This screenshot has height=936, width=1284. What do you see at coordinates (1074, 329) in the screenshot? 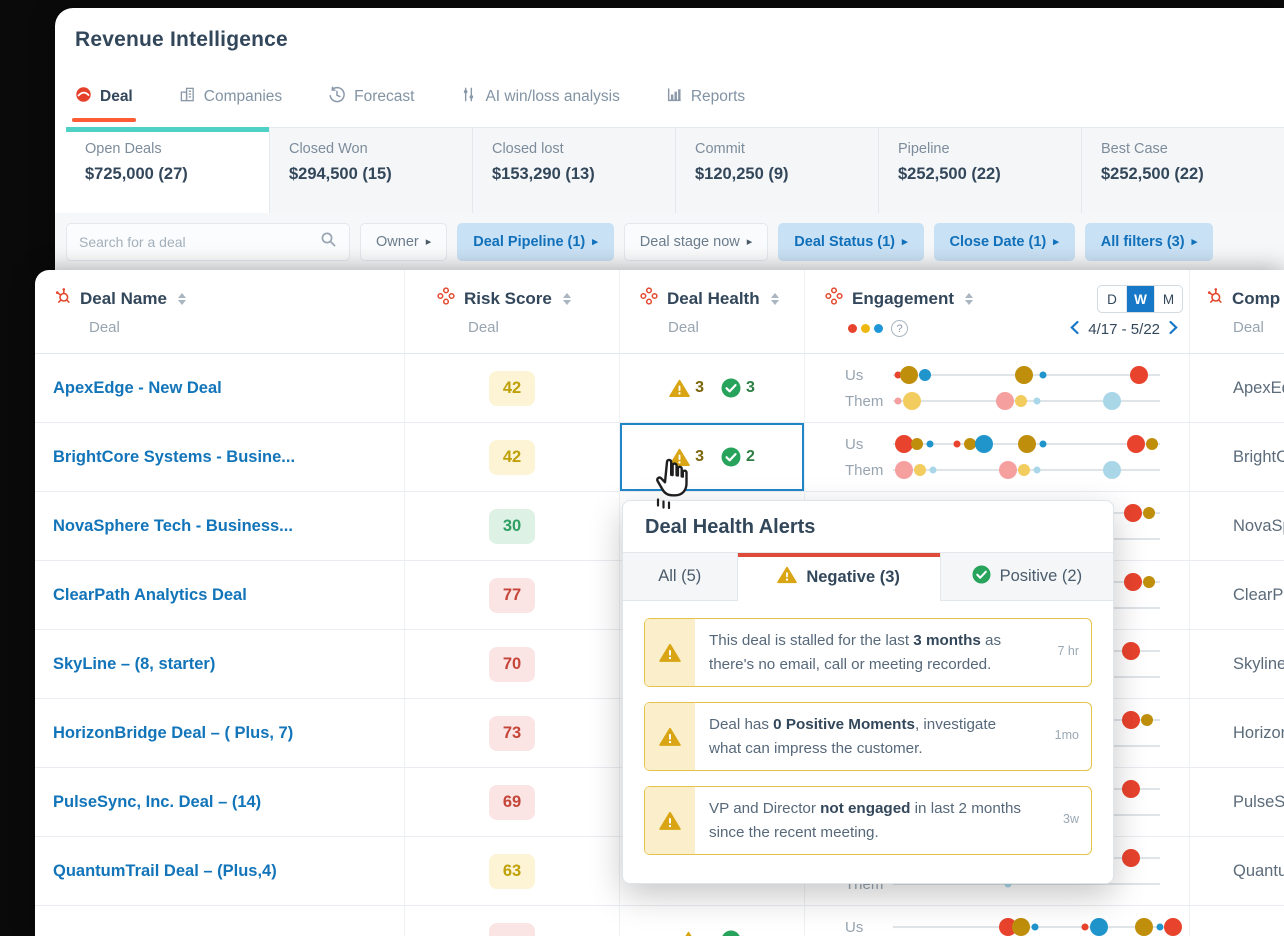
I see `chevron-left-icon` at bounding box center [1074, 329].